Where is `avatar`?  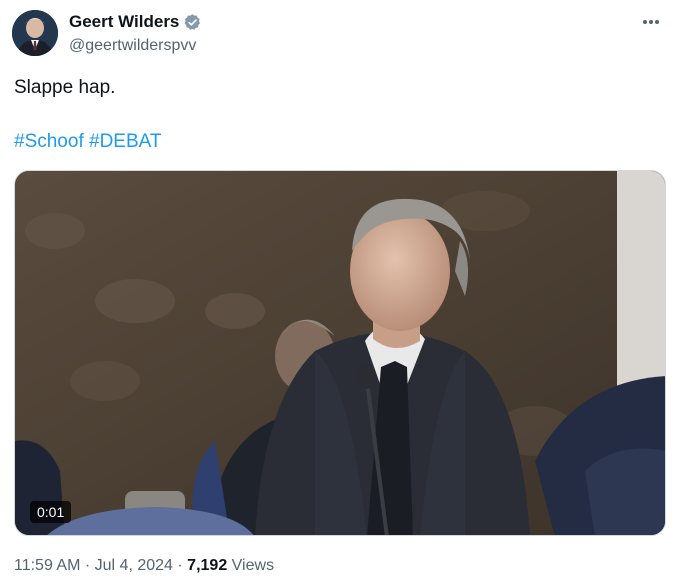 avatar is located at coordinates (35, 33).